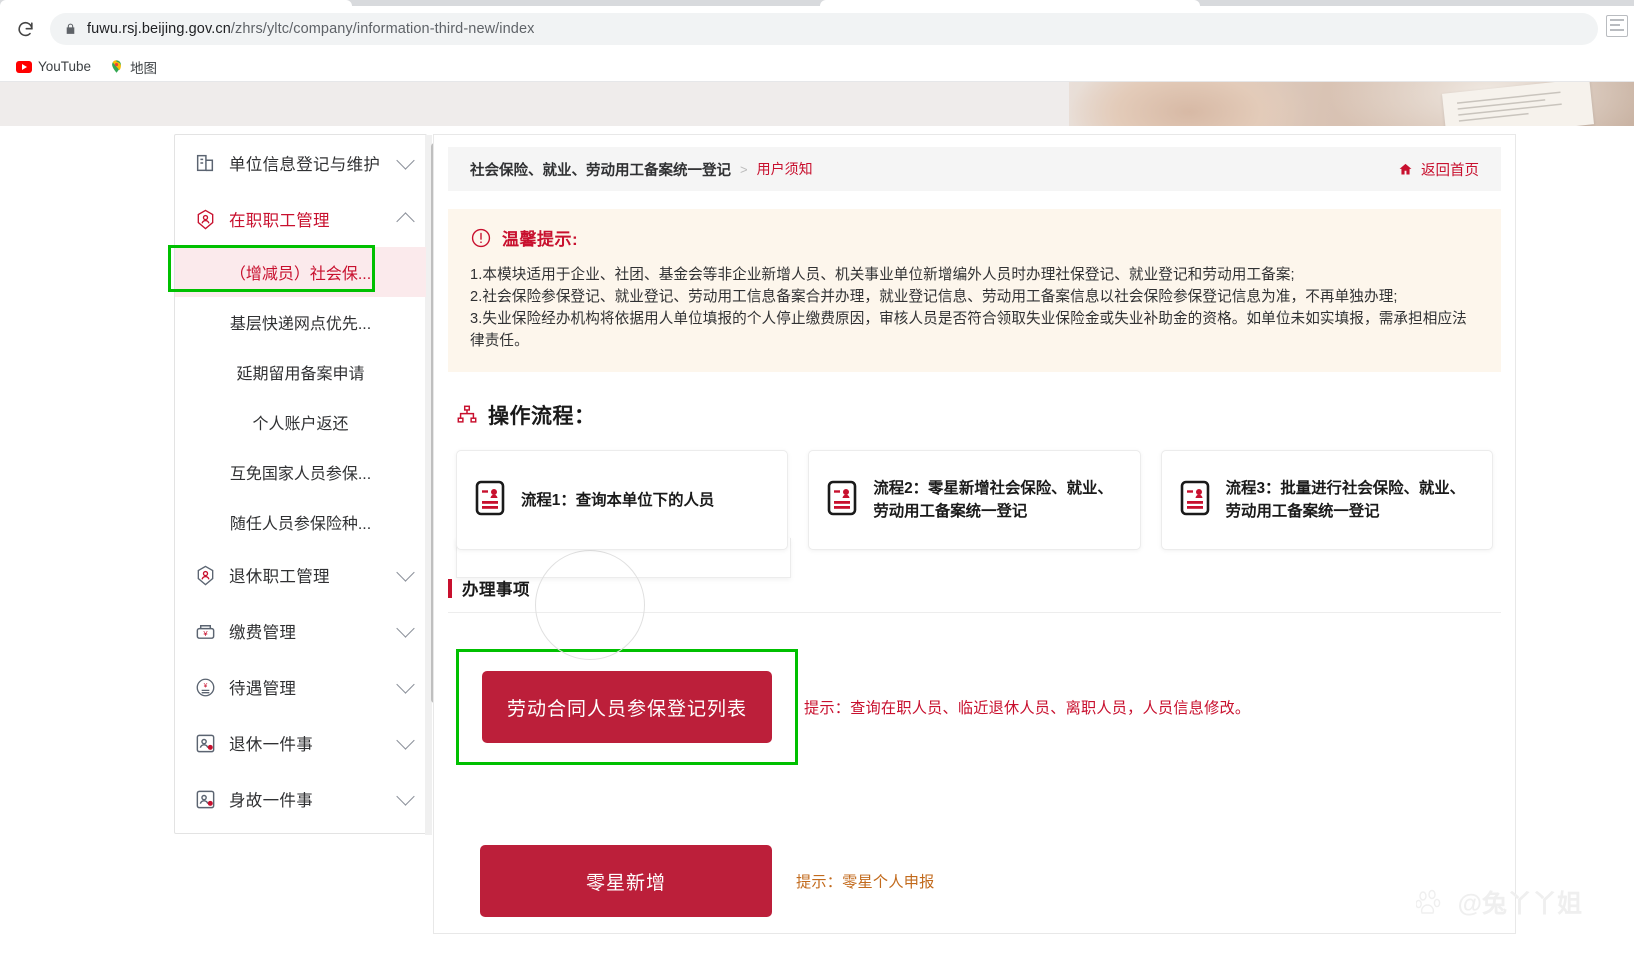  I want to click on bookmark-label: 地图, so click(144, 68).